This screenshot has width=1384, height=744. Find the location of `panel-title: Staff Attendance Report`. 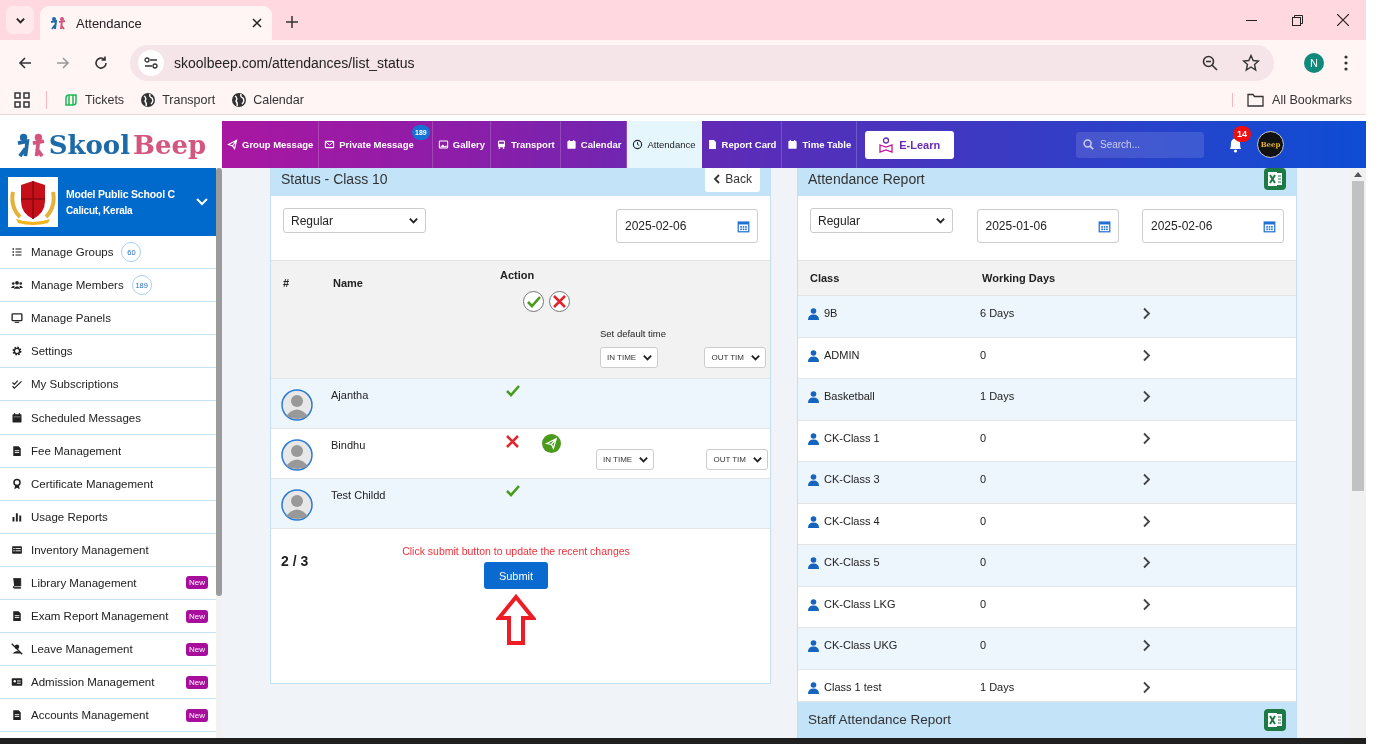

panel-title: Staff Attendance Report is located at coordinates (880, 719).